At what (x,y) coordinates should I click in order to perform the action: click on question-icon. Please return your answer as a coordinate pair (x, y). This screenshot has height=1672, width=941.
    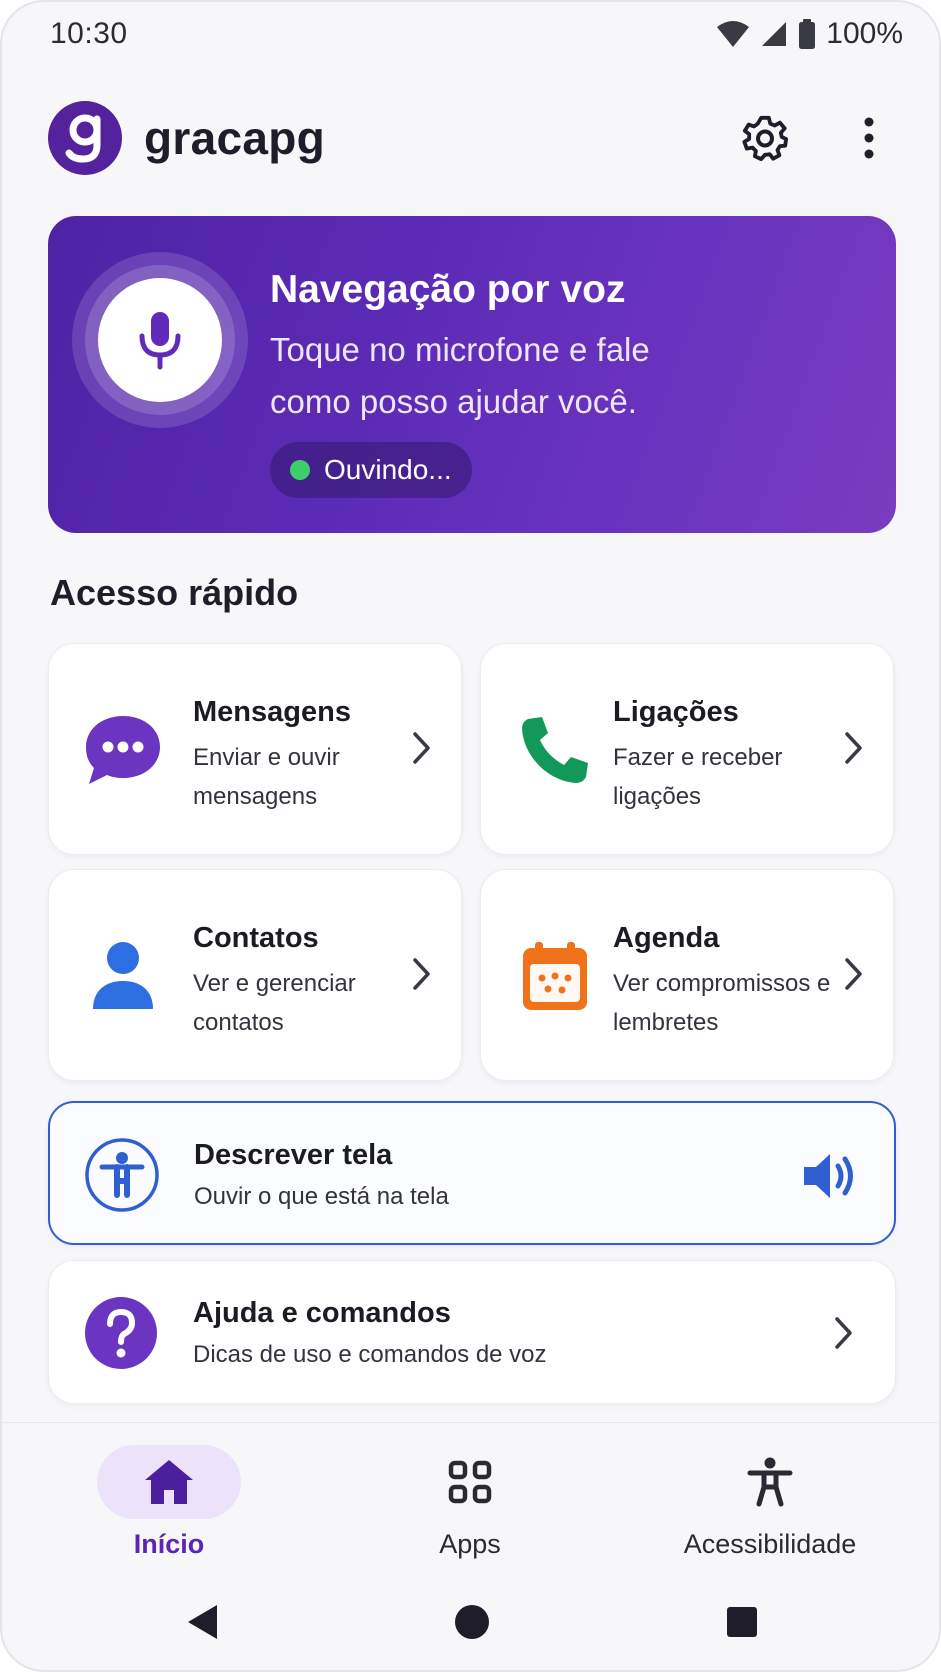
    Looking at the image, I should click on (121, 1333).